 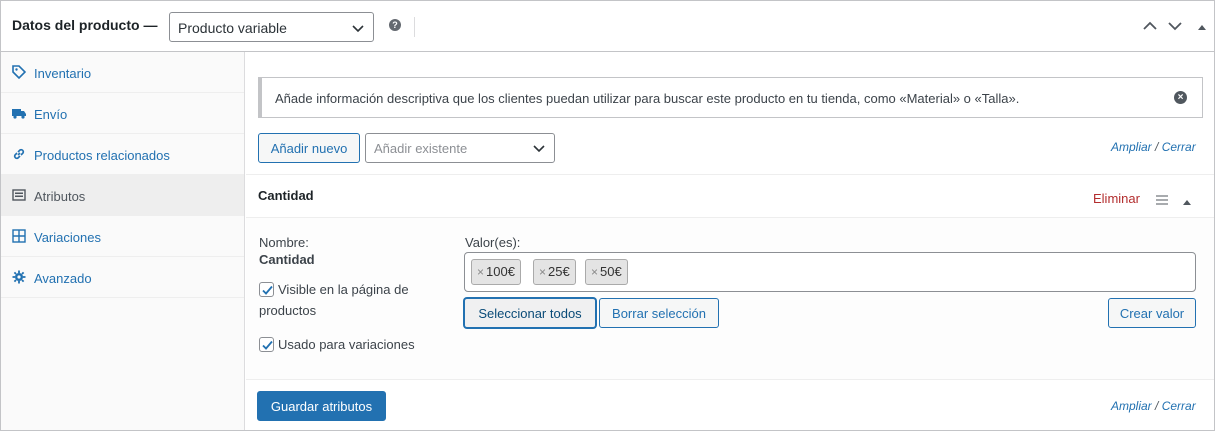 I want to click on value-chip: × 50€, so click(x=606, y=272).